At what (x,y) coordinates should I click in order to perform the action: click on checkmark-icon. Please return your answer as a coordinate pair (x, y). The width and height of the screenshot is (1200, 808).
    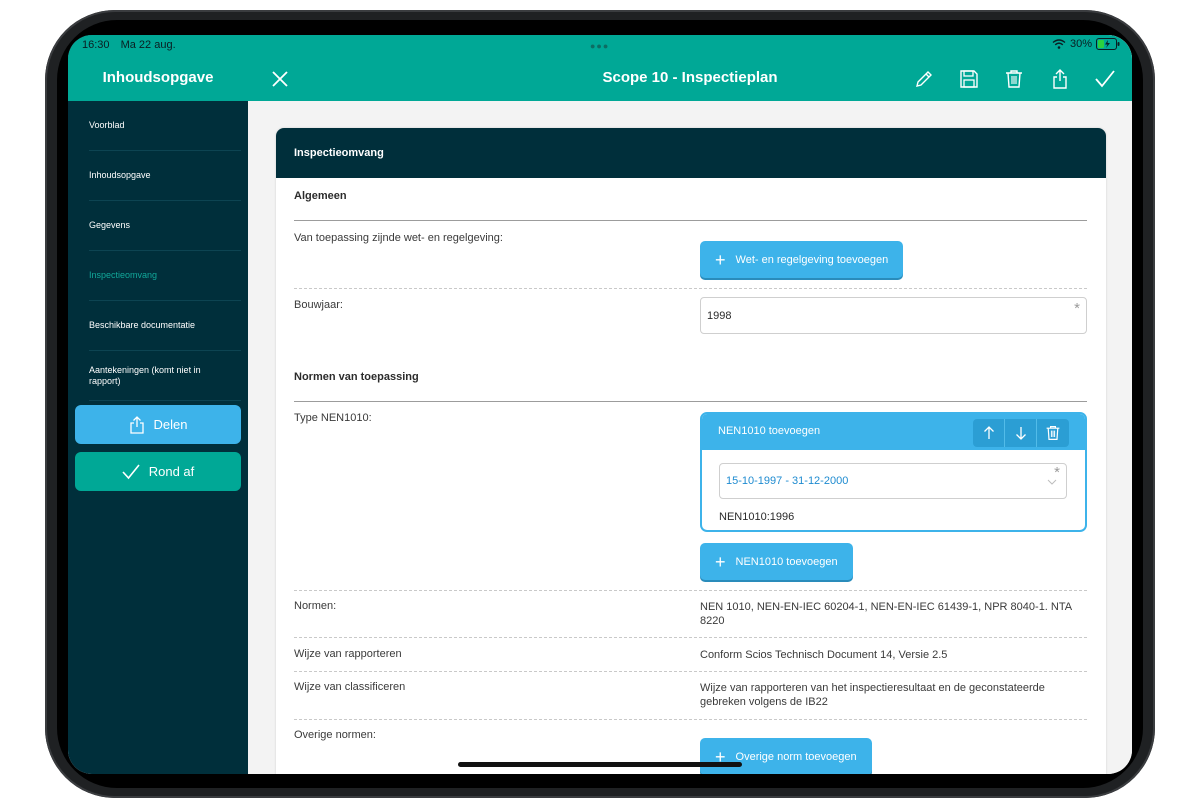
    Looking at the image, I should click on (131, 471).